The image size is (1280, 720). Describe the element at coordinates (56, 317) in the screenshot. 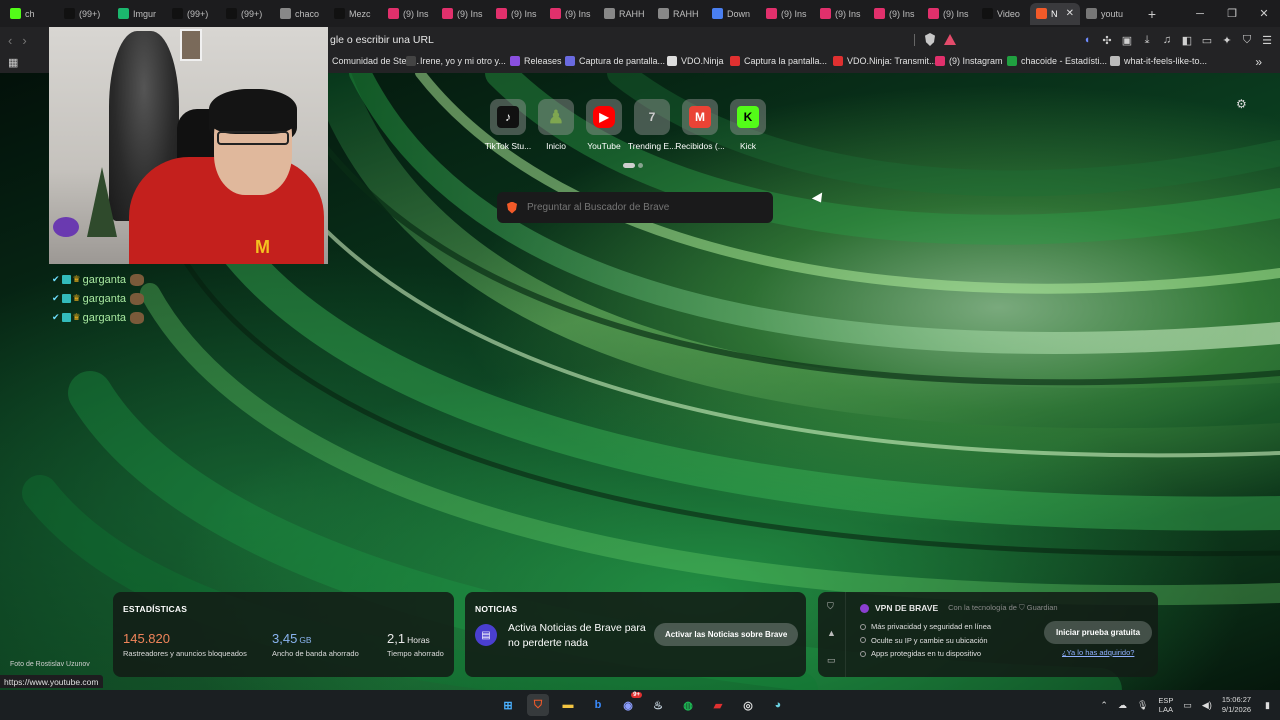

I see `verified-badge-icon: ✔` at that location.